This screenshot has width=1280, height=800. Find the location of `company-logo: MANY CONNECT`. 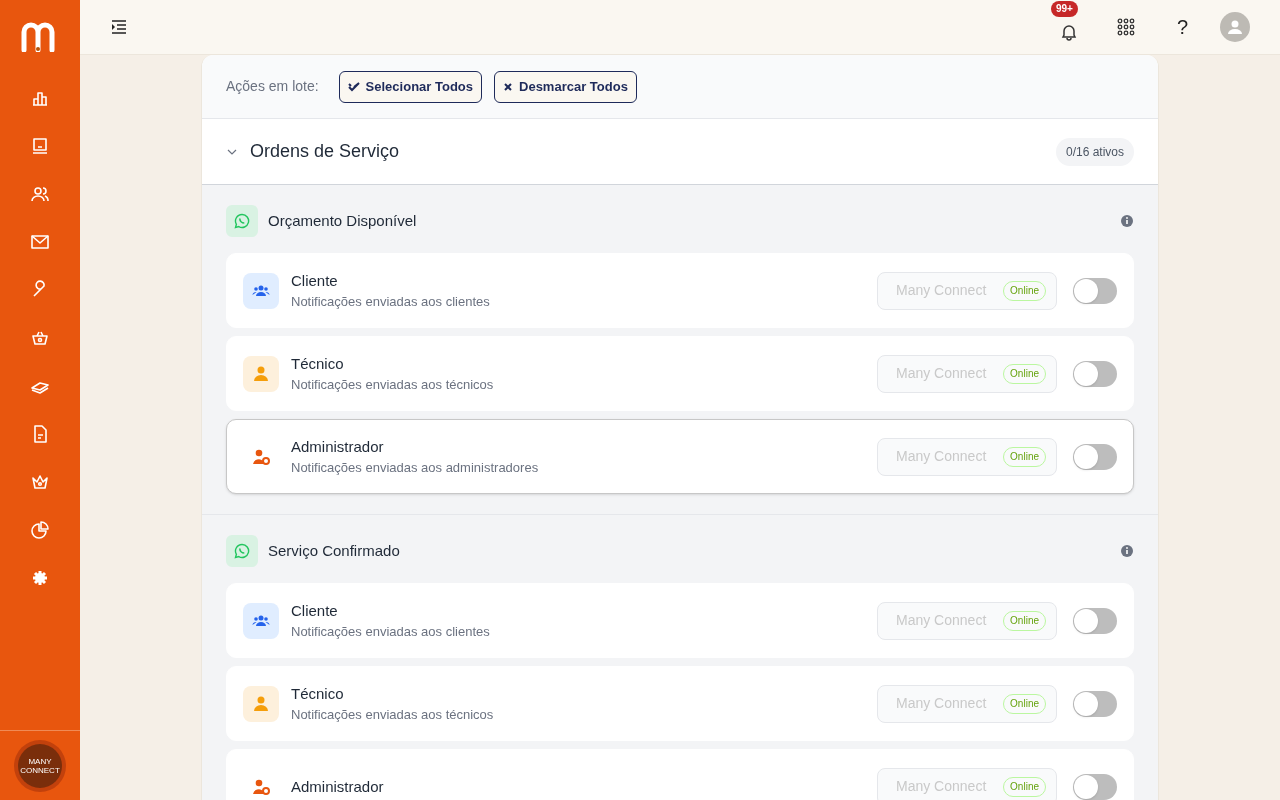

company-logo: MANY CONNECT is located at coordinates (40, 765).